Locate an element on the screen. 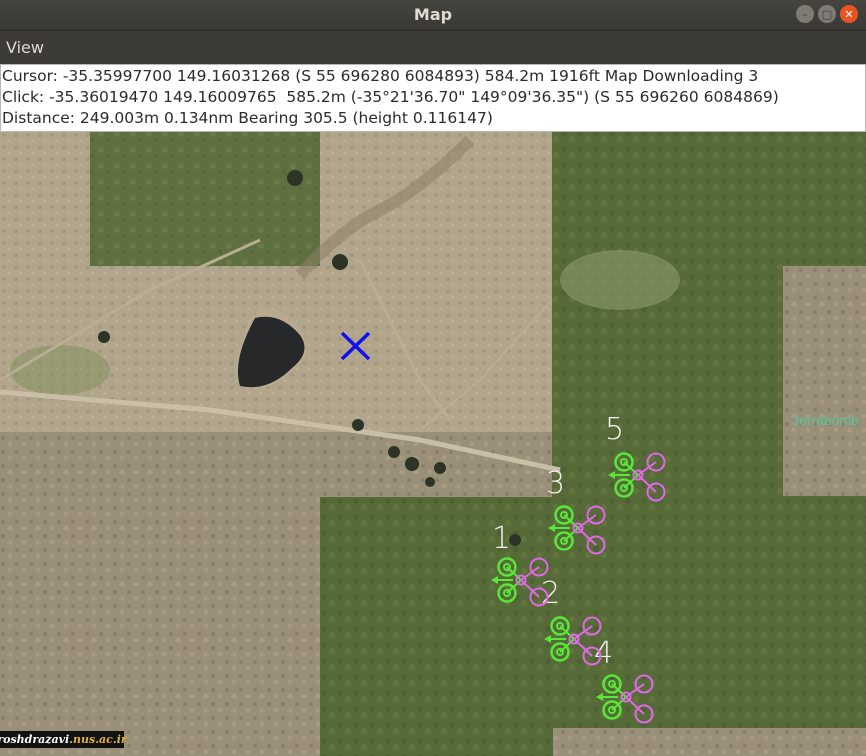 The height and width of the screenshot is (756, 866). menu-bar: View is located at coordinates (433, 47).